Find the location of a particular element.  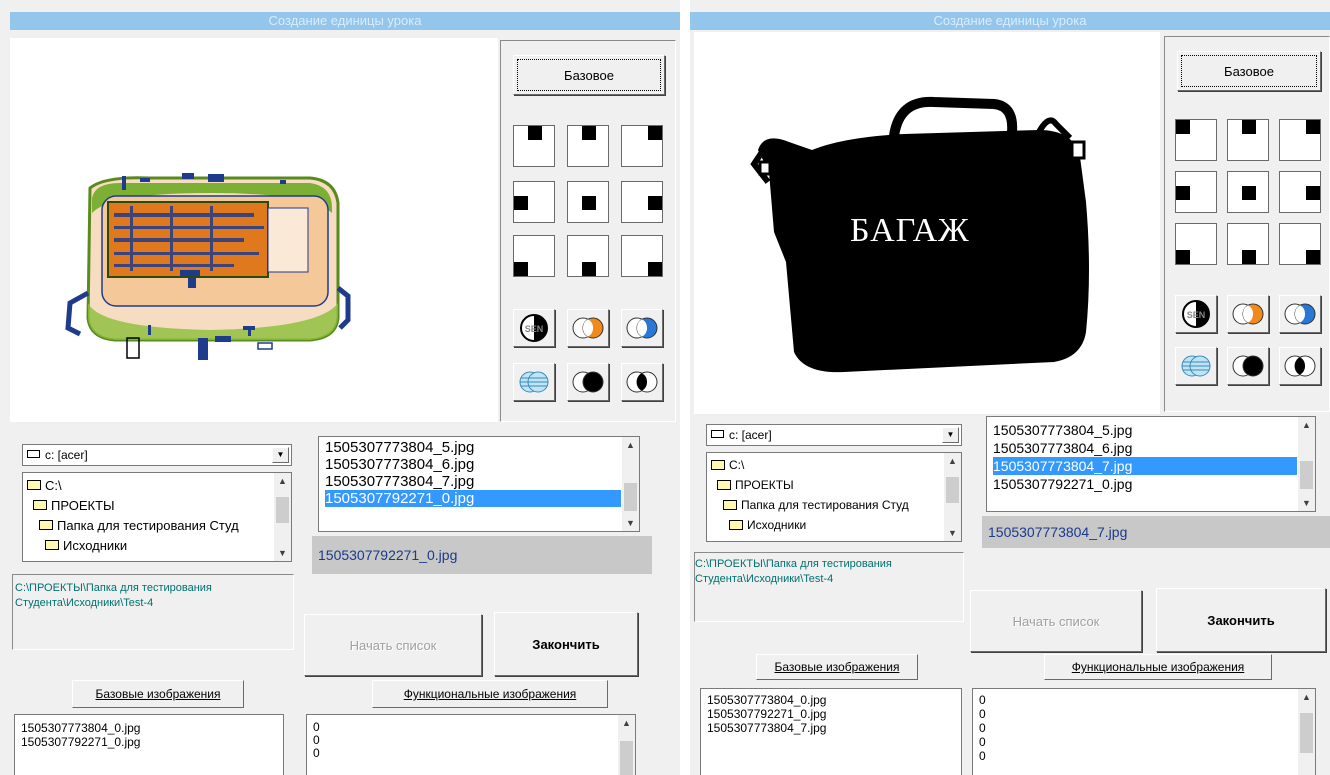

base-image-item: 1505307773804_7.jpg is located at coordinates (834, 728).